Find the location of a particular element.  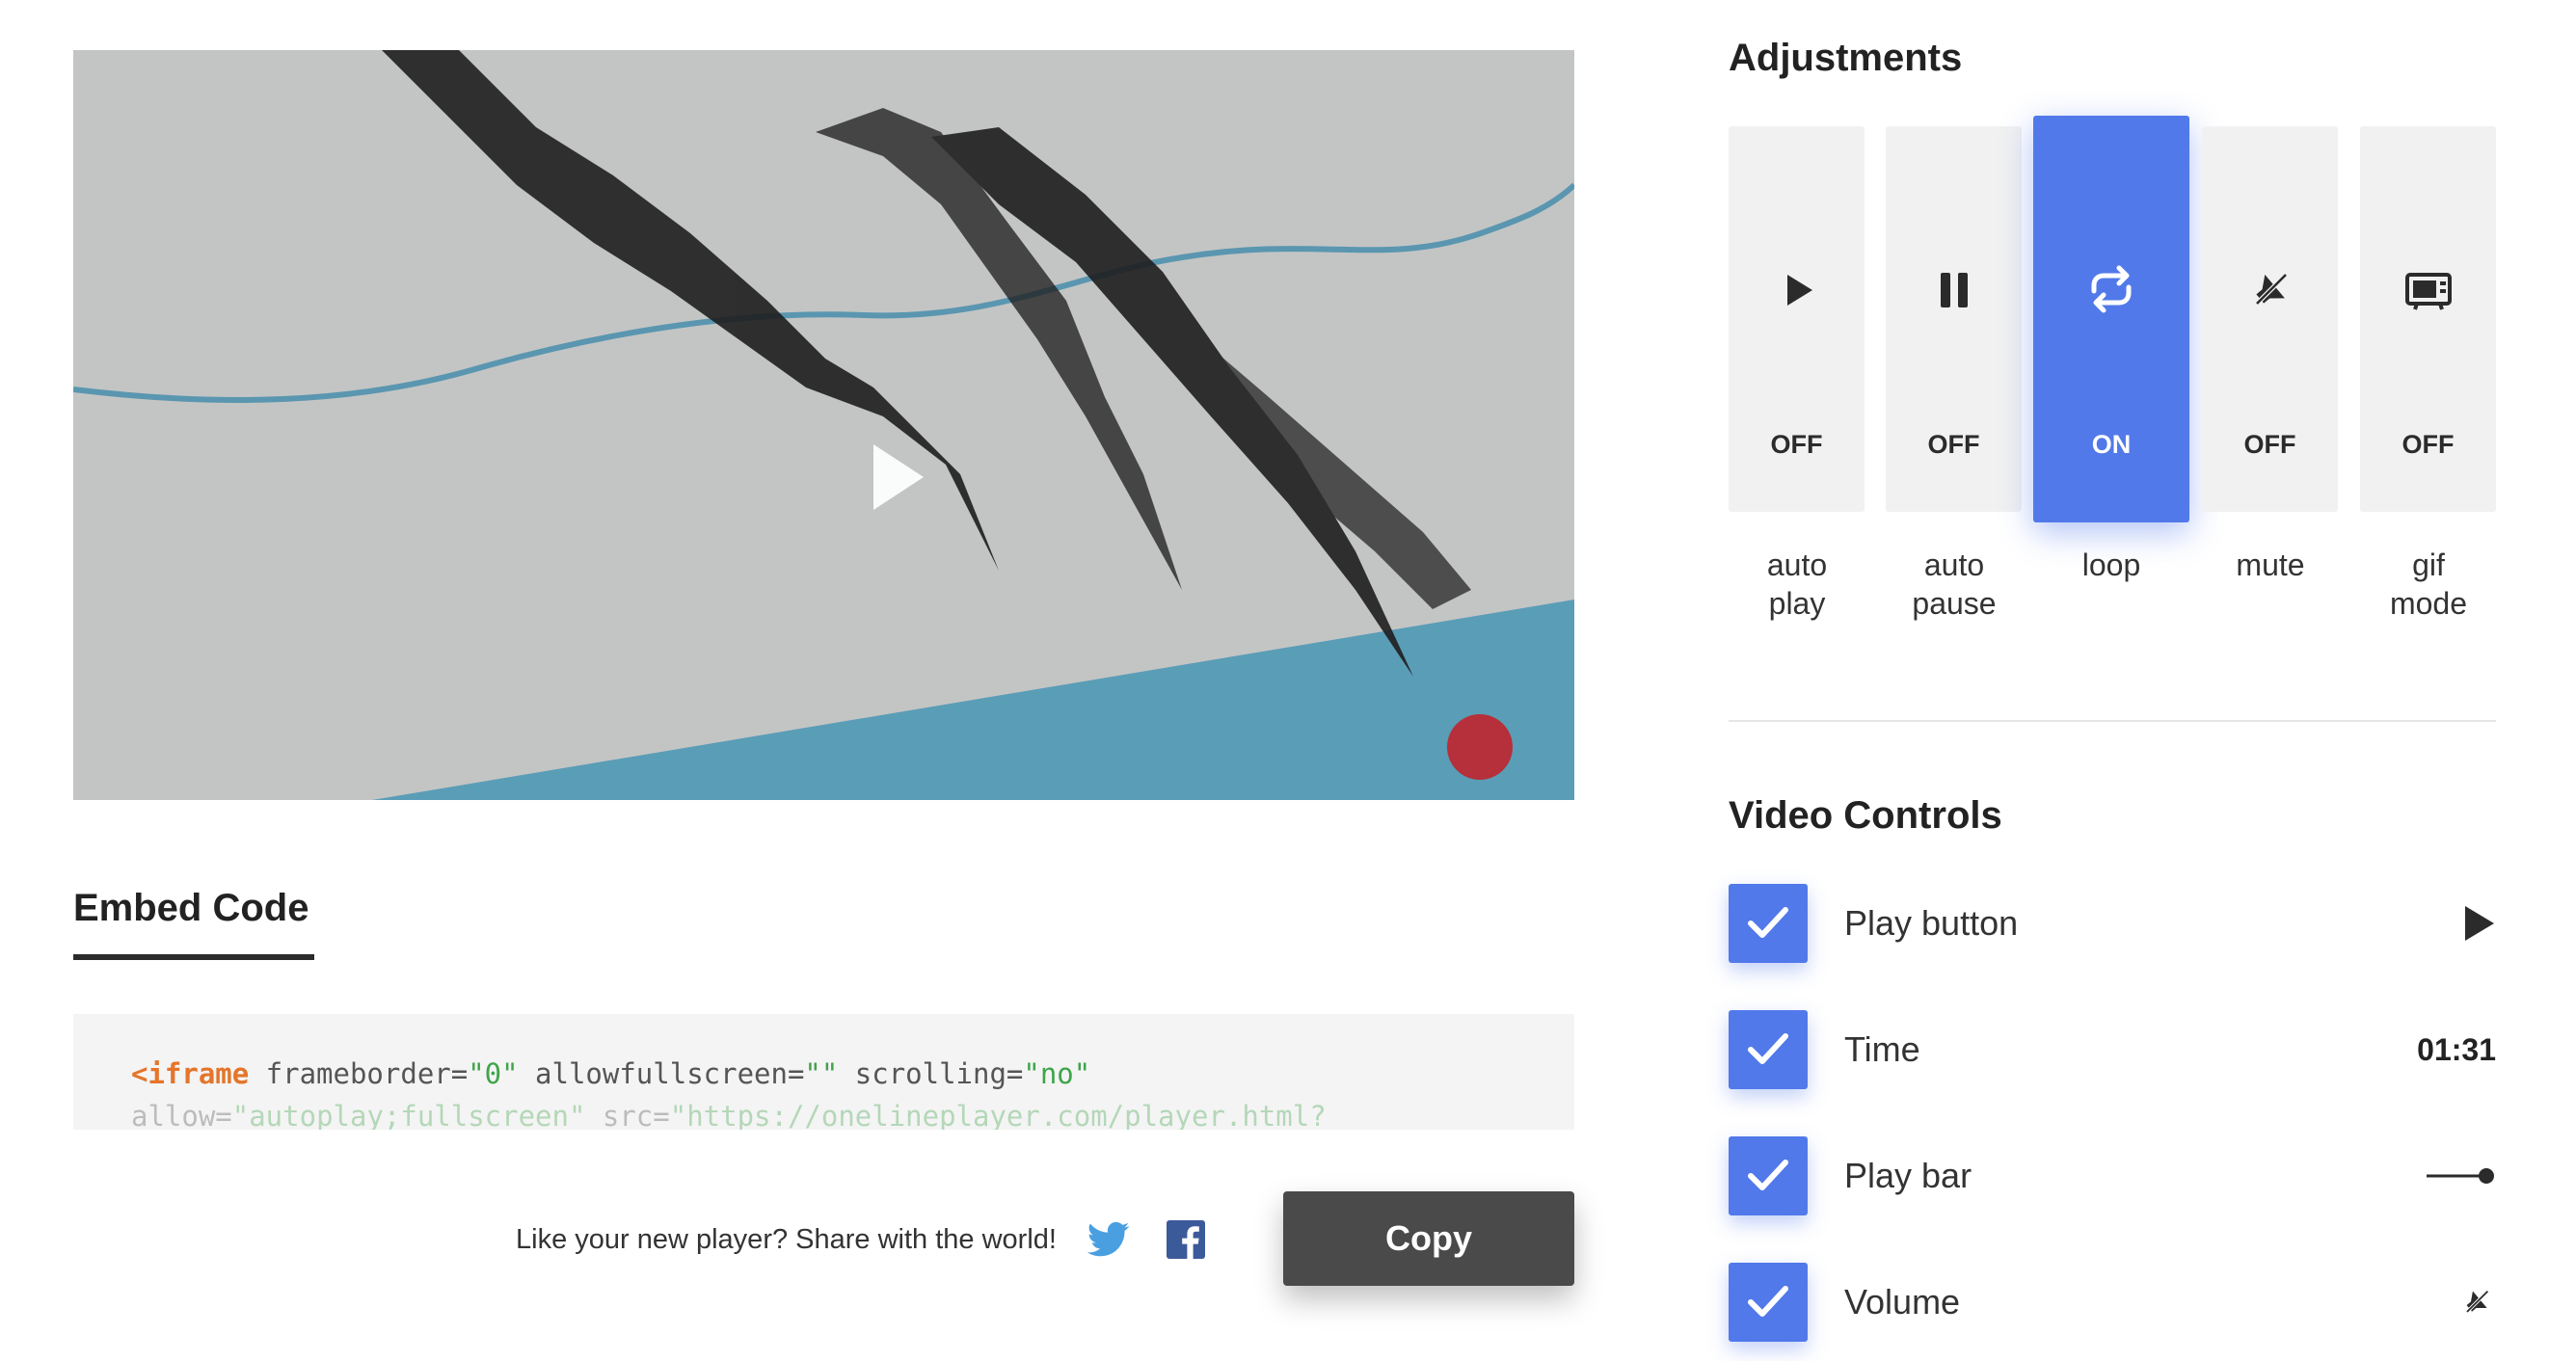

adjustment-label-autoplay: auto play is located at coordinates (1797, 584).